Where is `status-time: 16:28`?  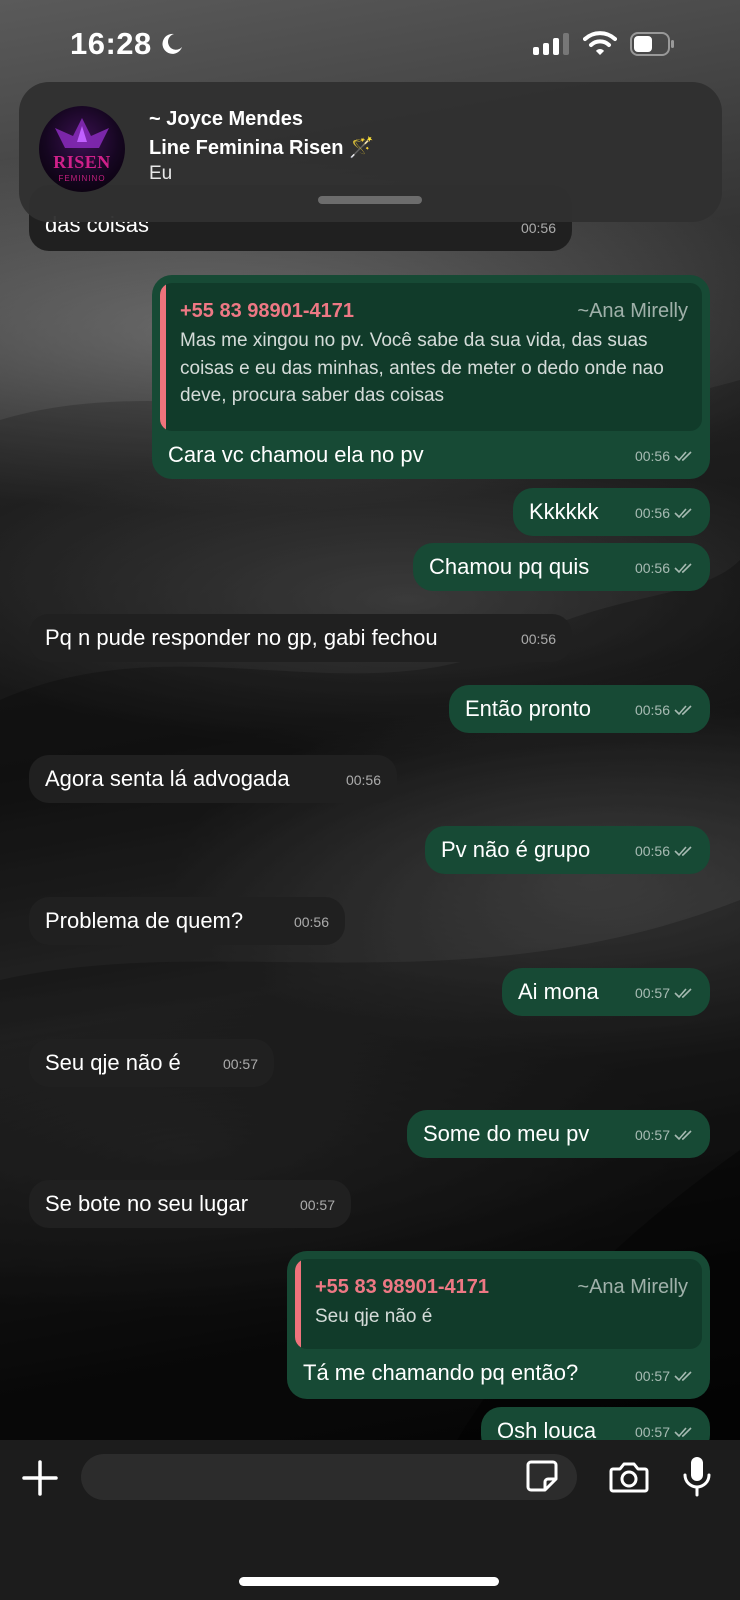 status-time: 16:28 is located at coordinates (111, 43).